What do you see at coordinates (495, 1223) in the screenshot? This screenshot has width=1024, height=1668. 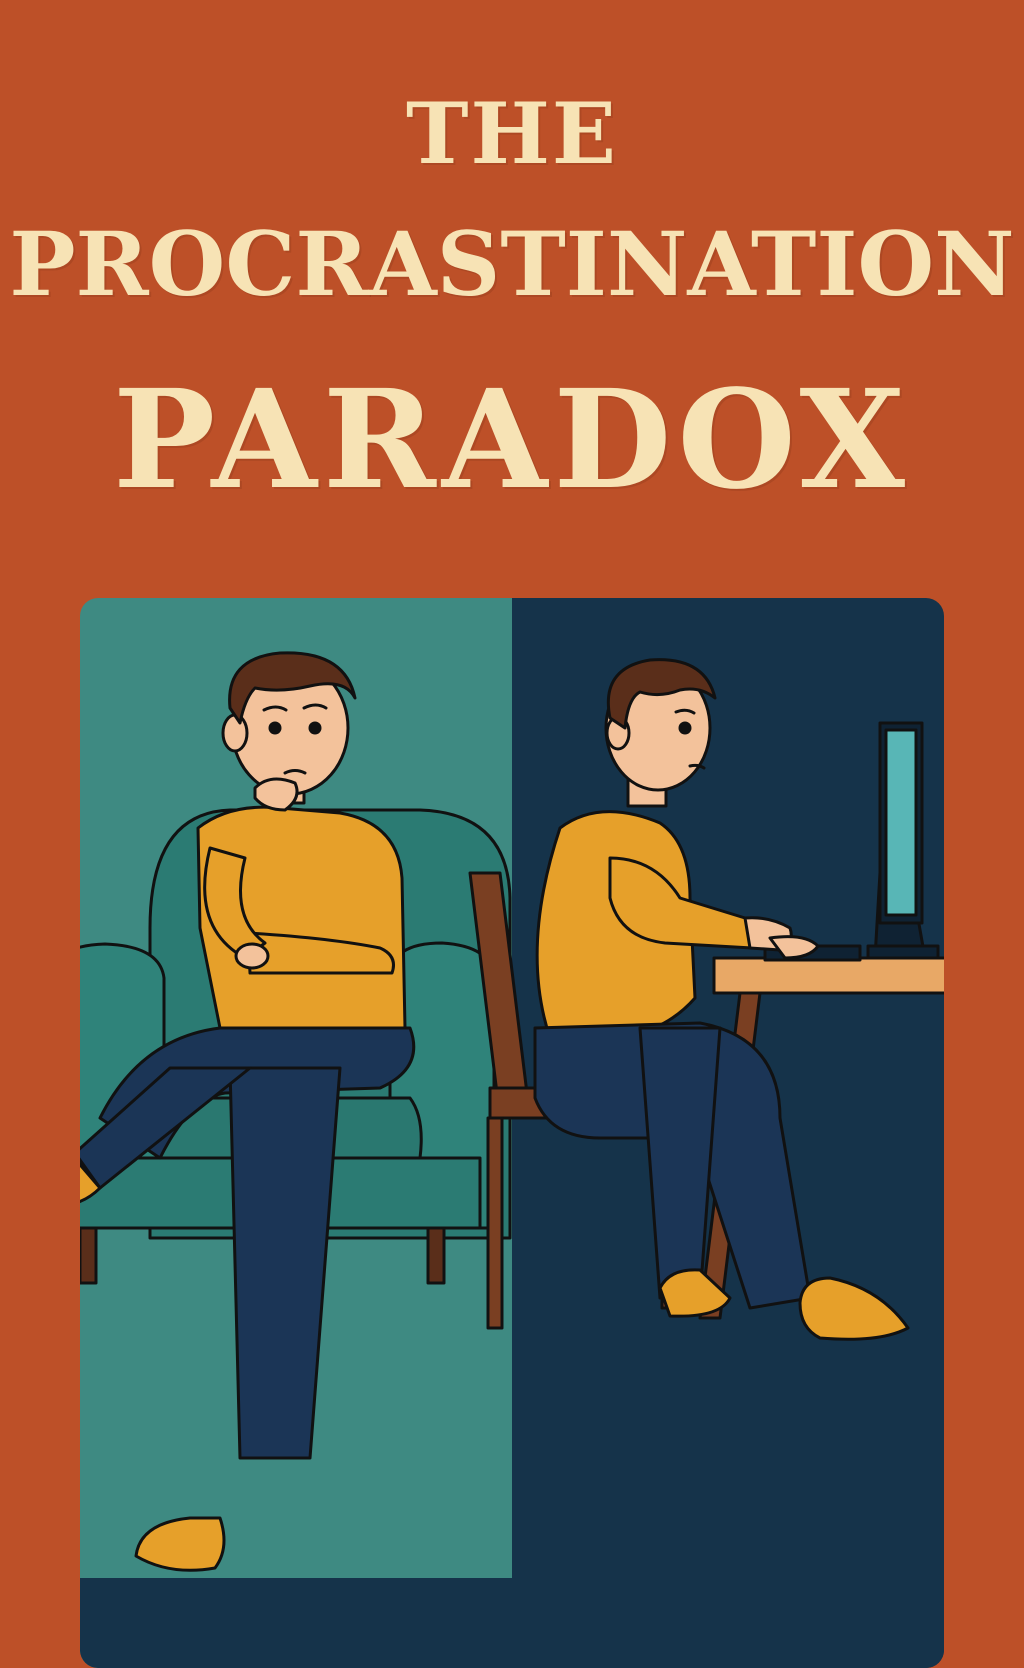 I see `wooden-chair-leg` at bounding box center [495, 1223].